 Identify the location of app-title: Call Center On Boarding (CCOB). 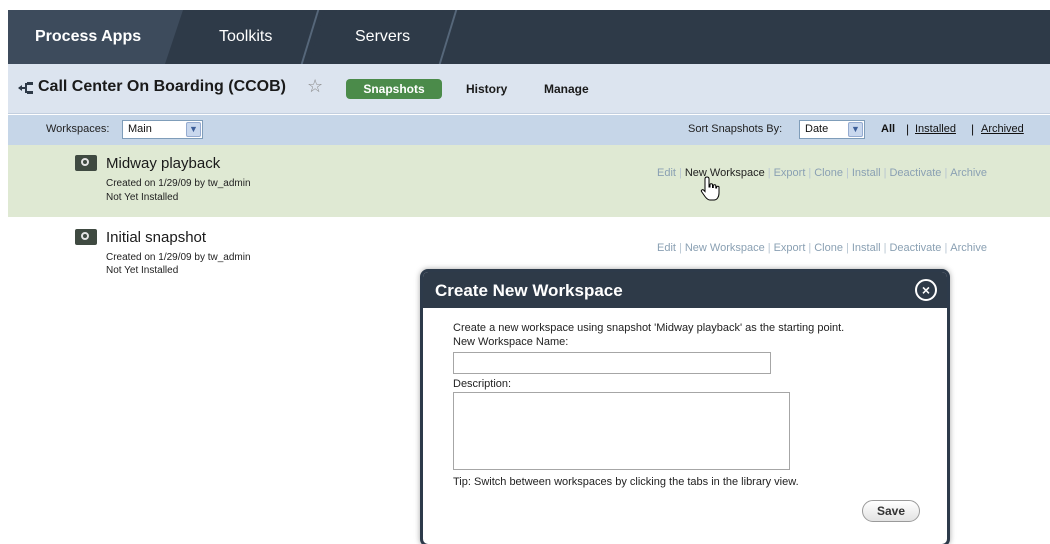
(162, 86).